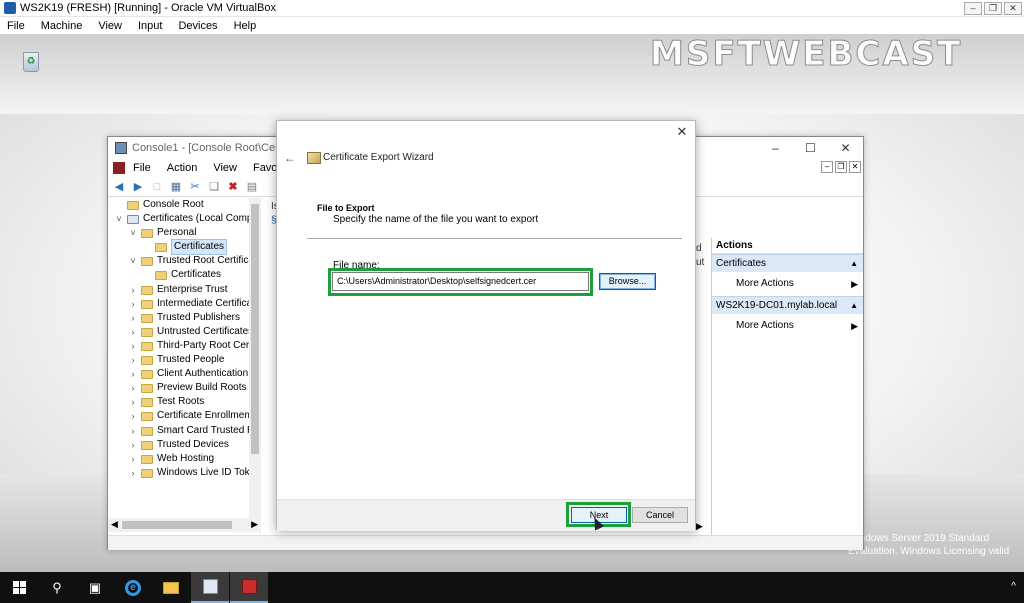 This screenshot has height=603, width=1024. I want to click on tree-item: › Preview Build Roots, so click(184, 388).